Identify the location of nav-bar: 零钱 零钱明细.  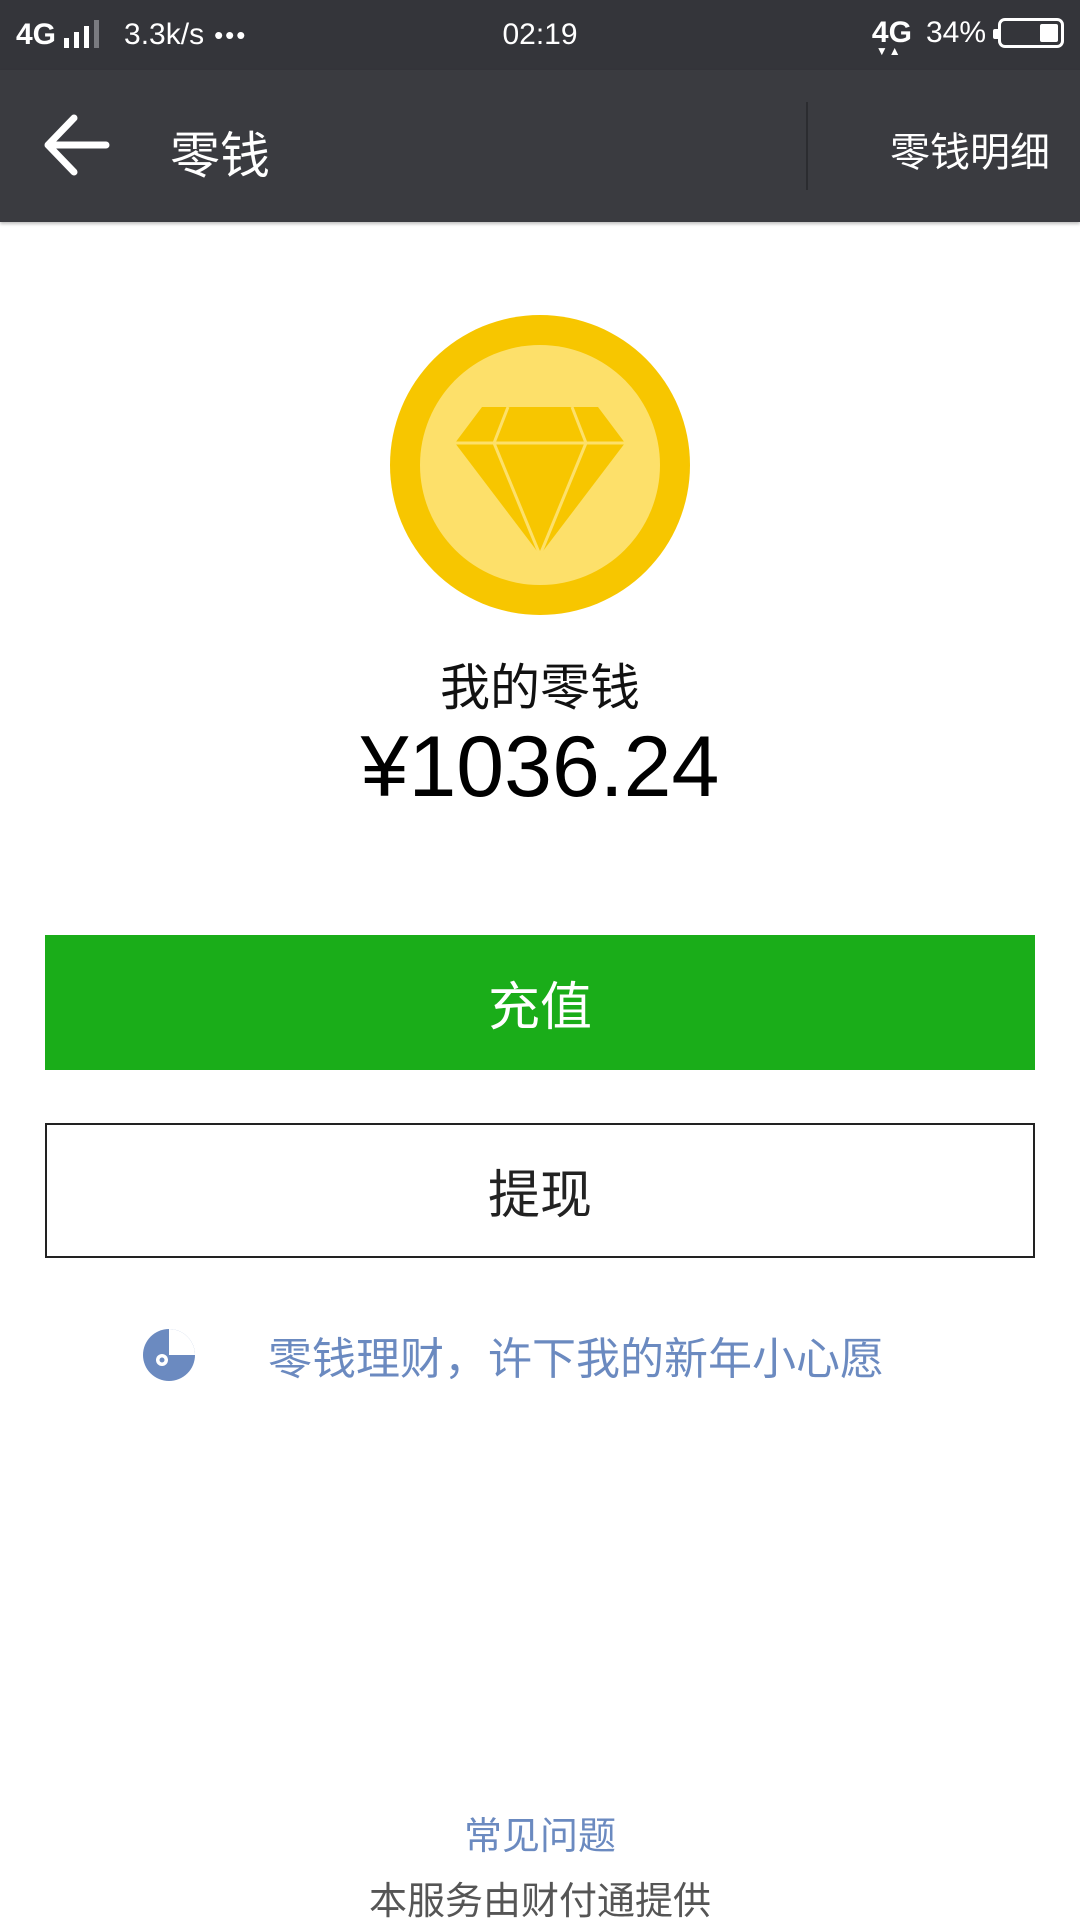
(540, 146).